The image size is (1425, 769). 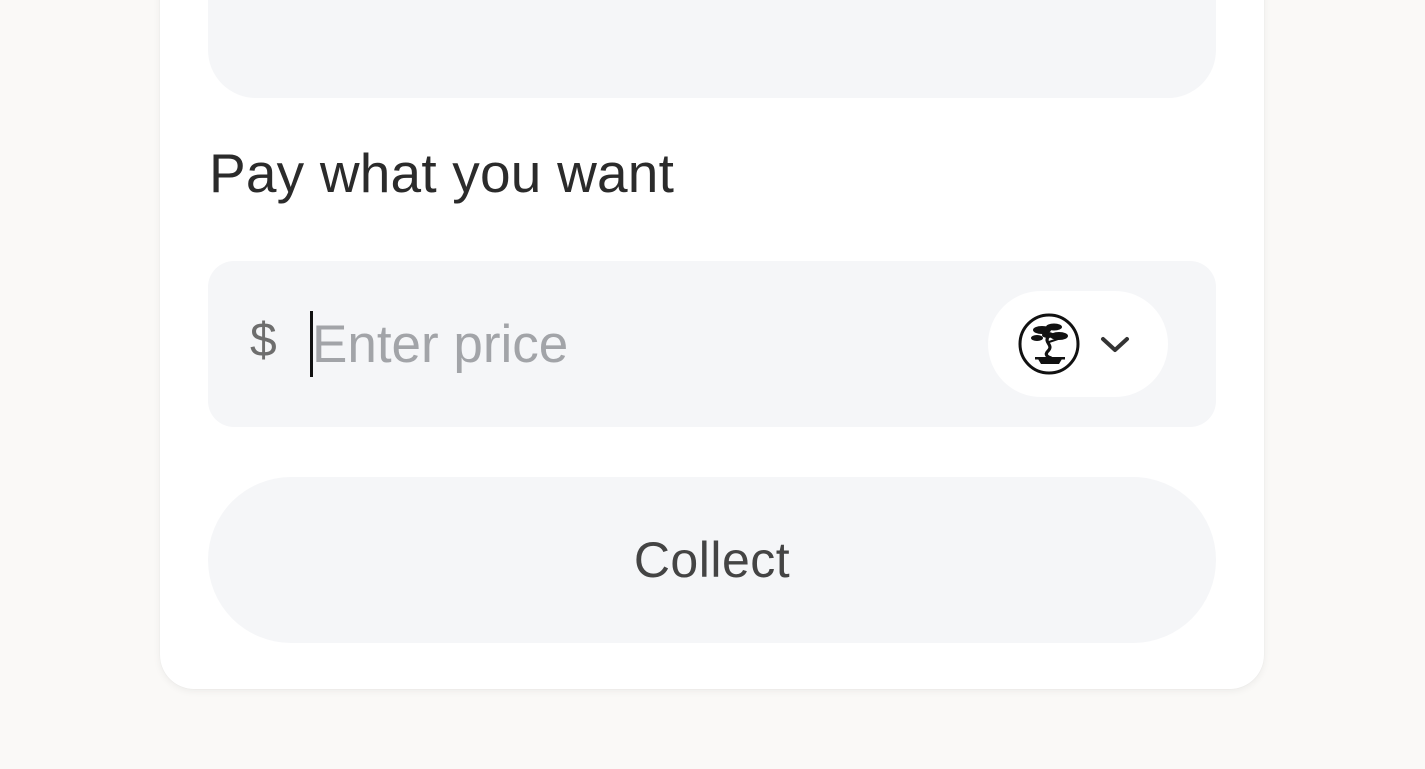 I want to click on currency-symbol: $, so click(x=263, y=340).